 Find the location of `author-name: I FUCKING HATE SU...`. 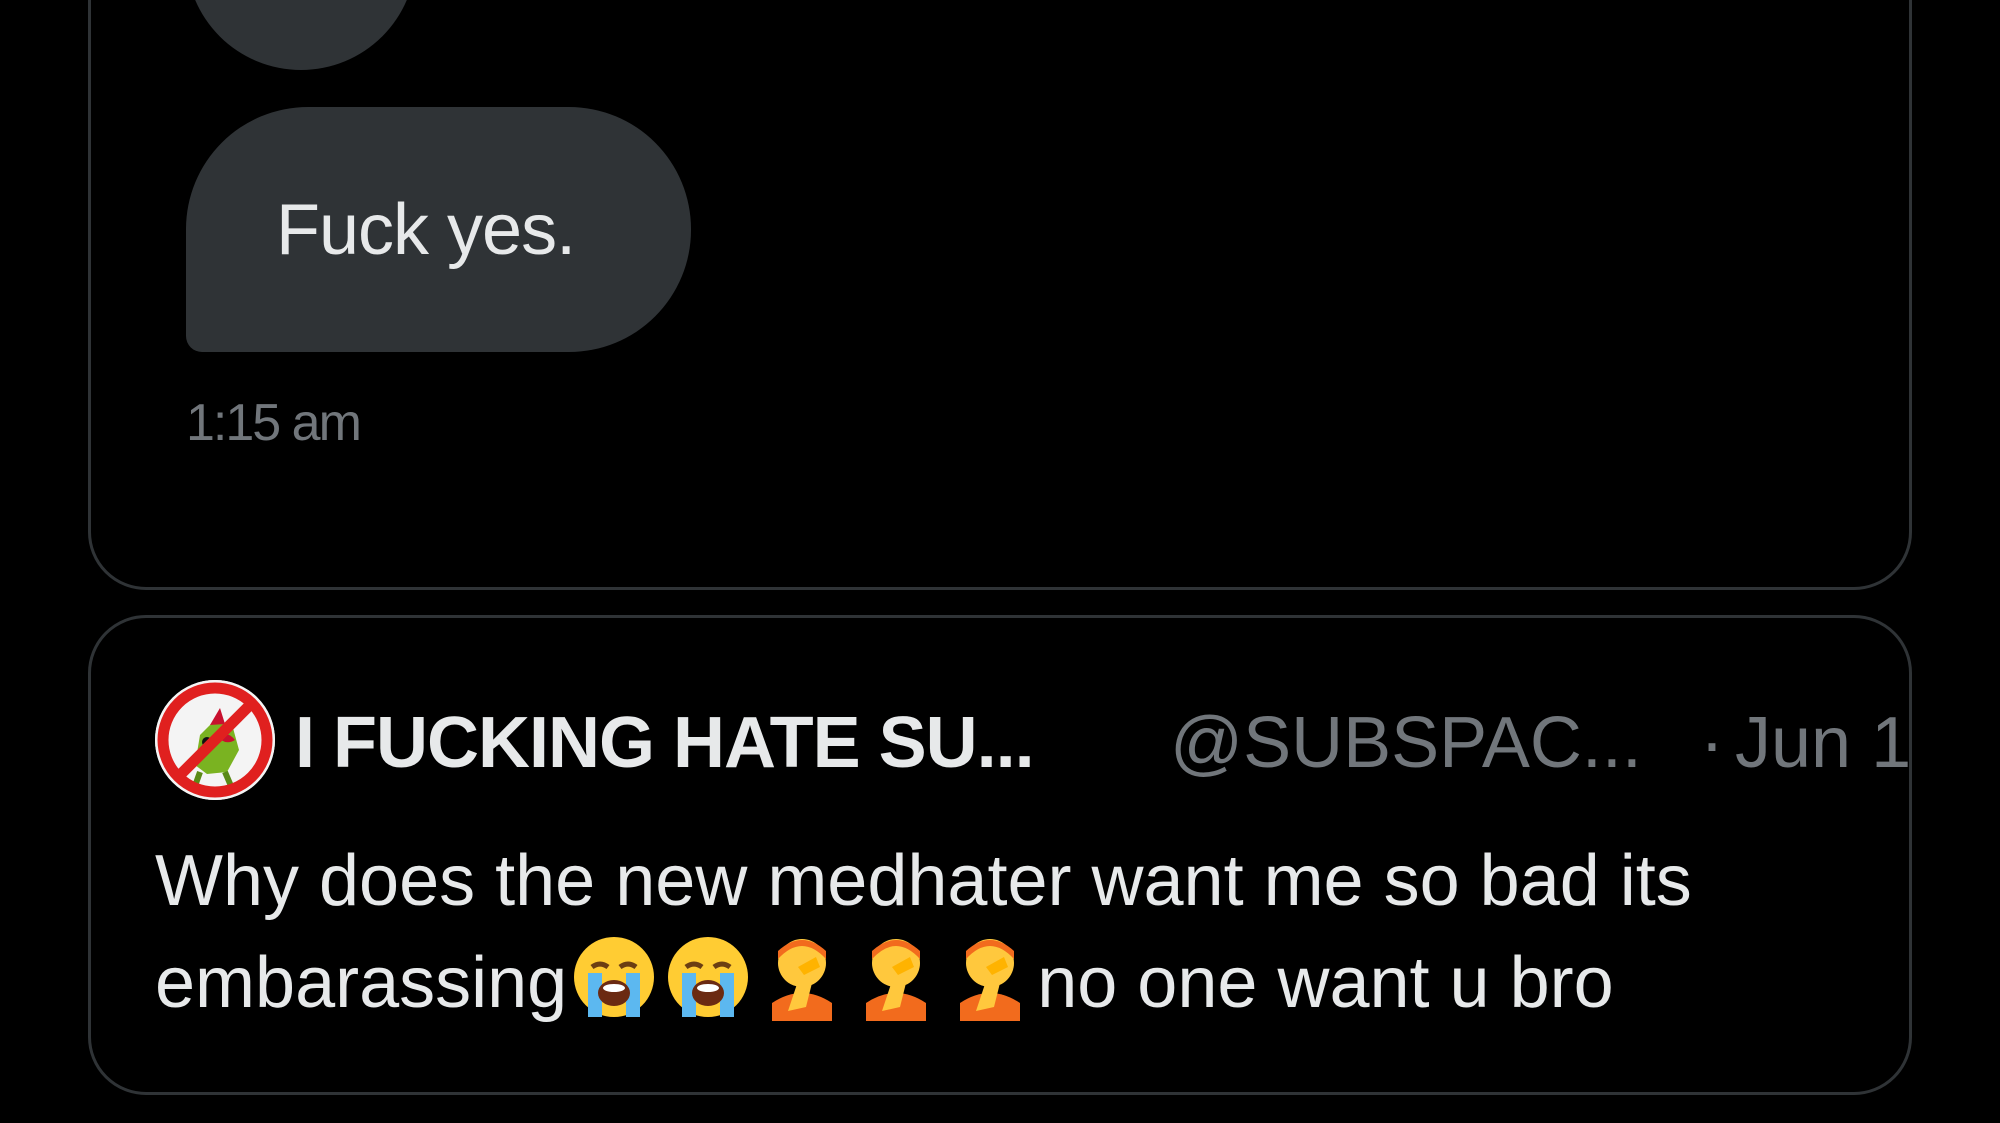

author-name: I FUCKING HATE SU... is located at coordinates (665, 743).